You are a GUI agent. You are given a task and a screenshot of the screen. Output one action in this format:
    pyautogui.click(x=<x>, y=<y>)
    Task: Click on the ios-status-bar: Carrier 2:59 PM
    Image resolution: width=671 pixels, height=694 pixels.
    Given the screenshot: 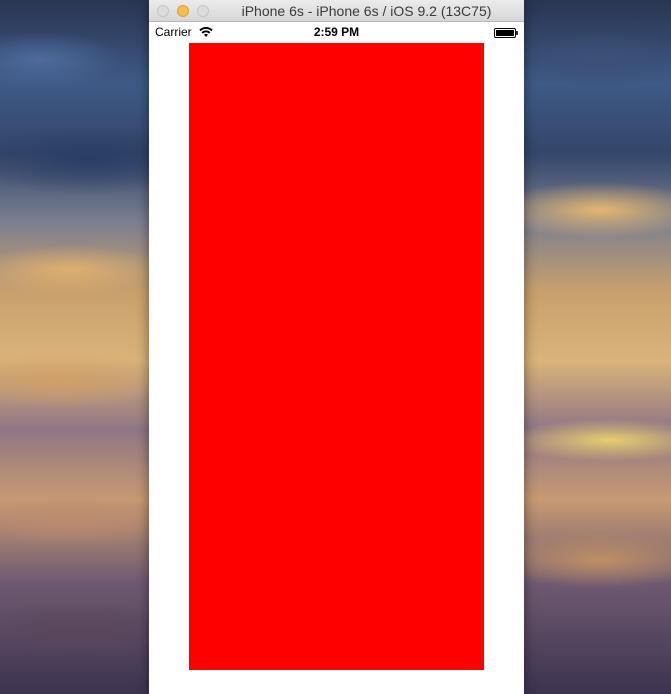 What is the action you would take?
    pyautogui.click(x=336, y=32)
    